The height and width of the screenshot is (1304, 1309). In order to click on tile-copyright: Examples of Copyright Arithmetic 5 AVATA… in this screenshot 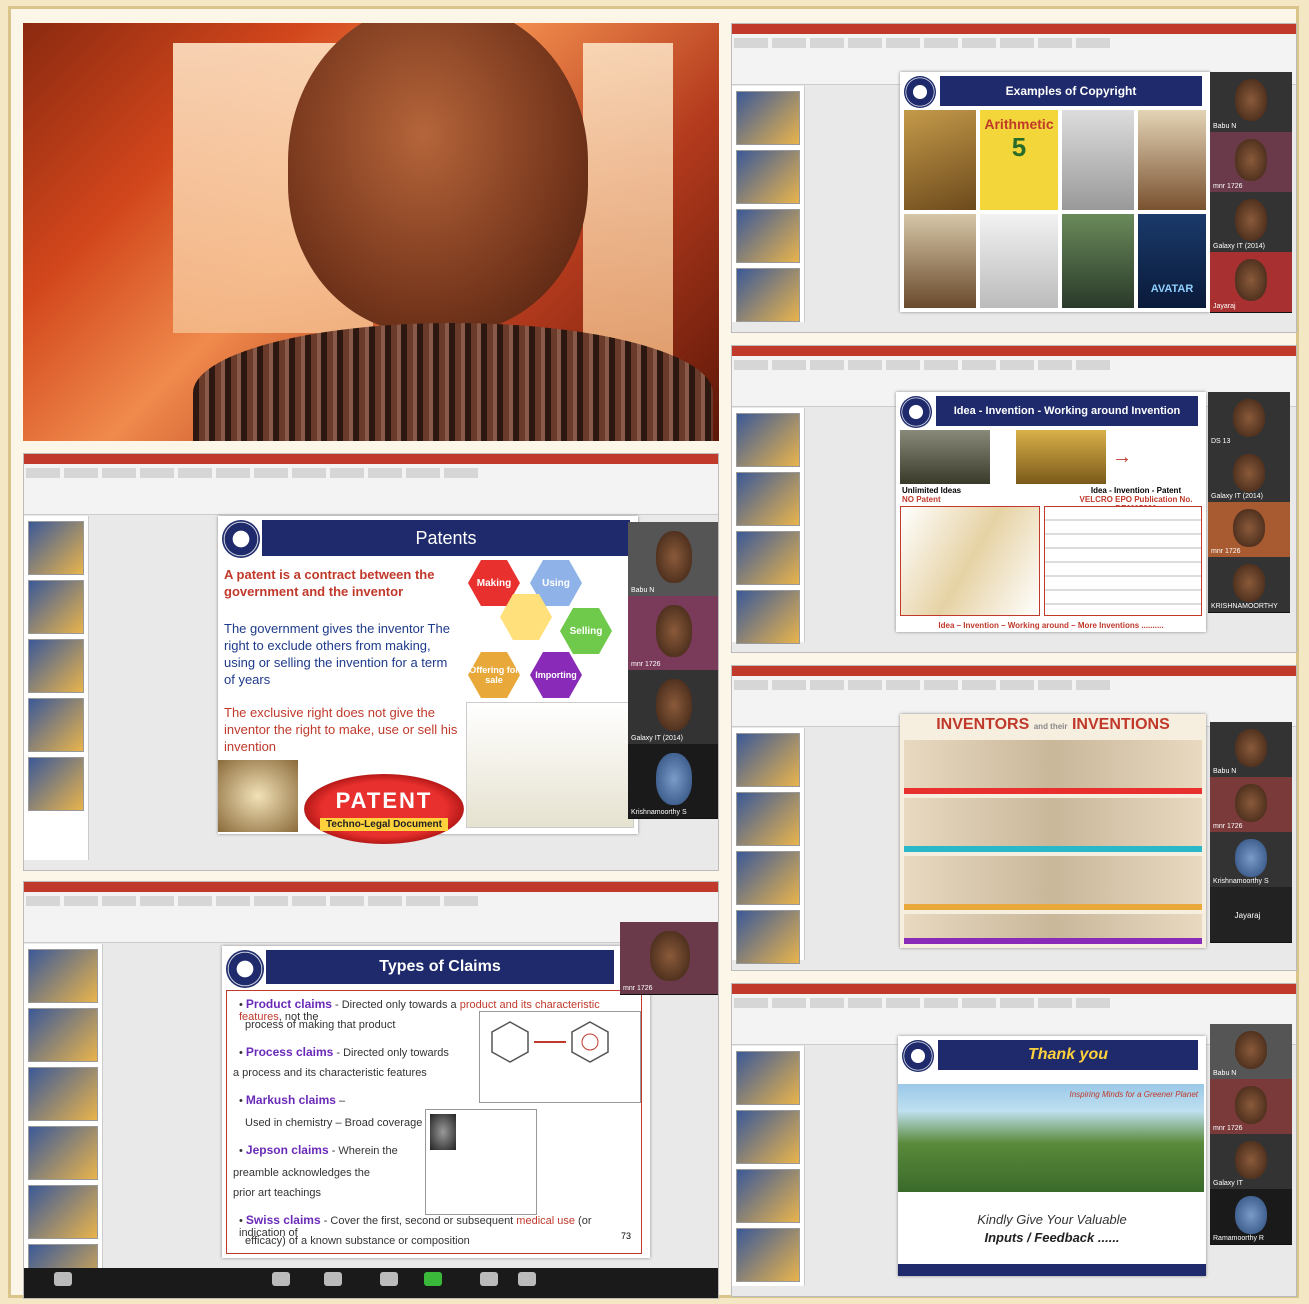, I will do `click(1014, 178)`.